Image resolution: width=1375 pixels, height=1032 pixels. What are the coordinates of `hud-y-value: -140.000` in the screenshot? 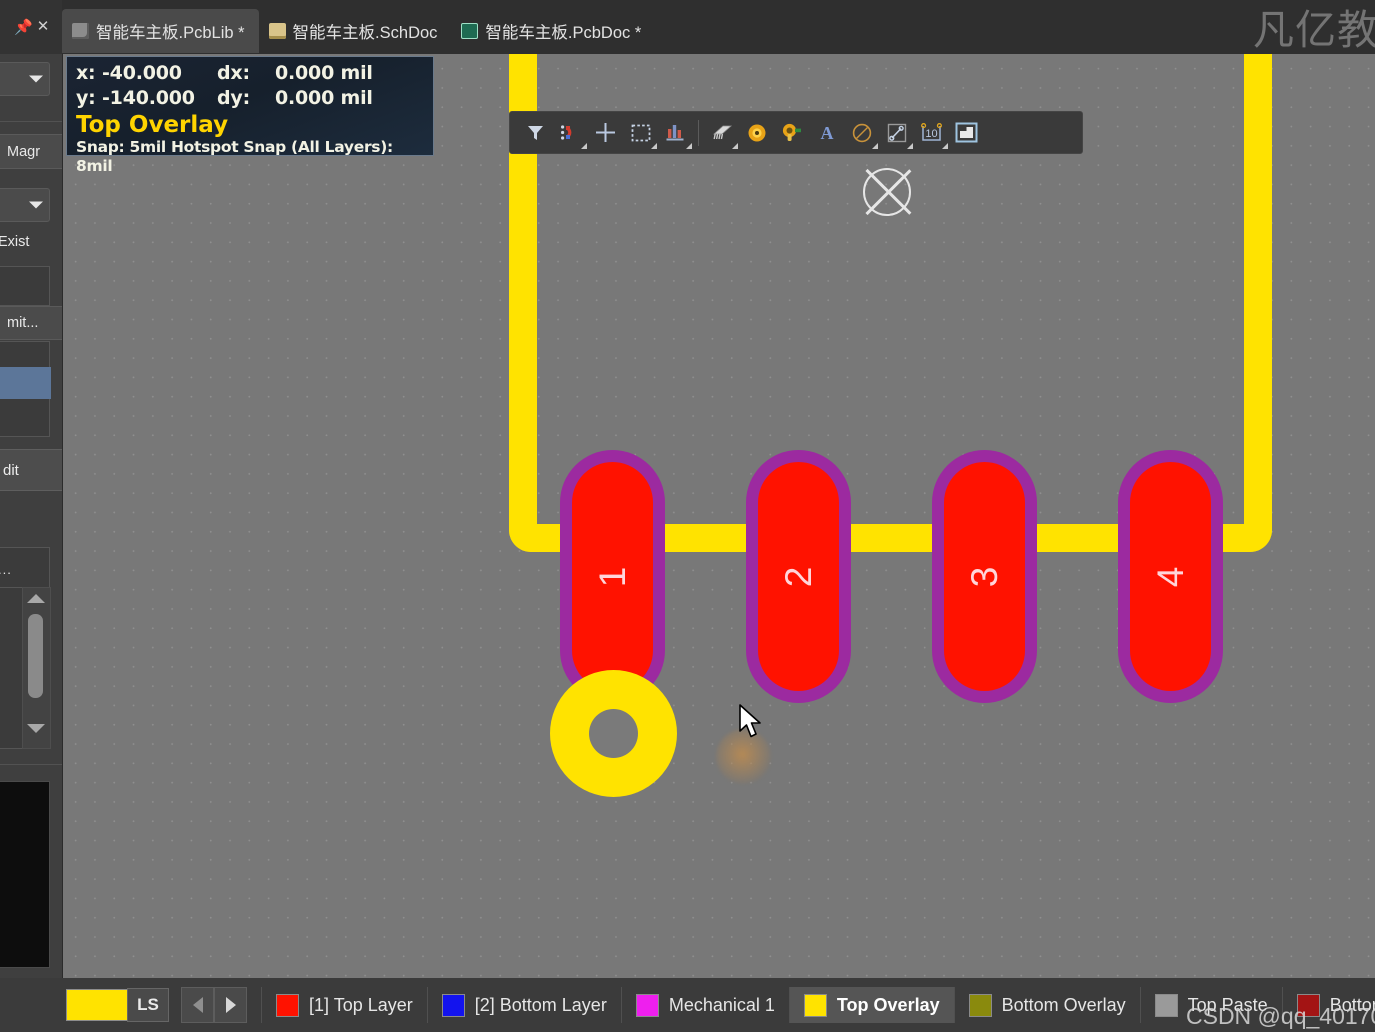 It's located at (148, 98).